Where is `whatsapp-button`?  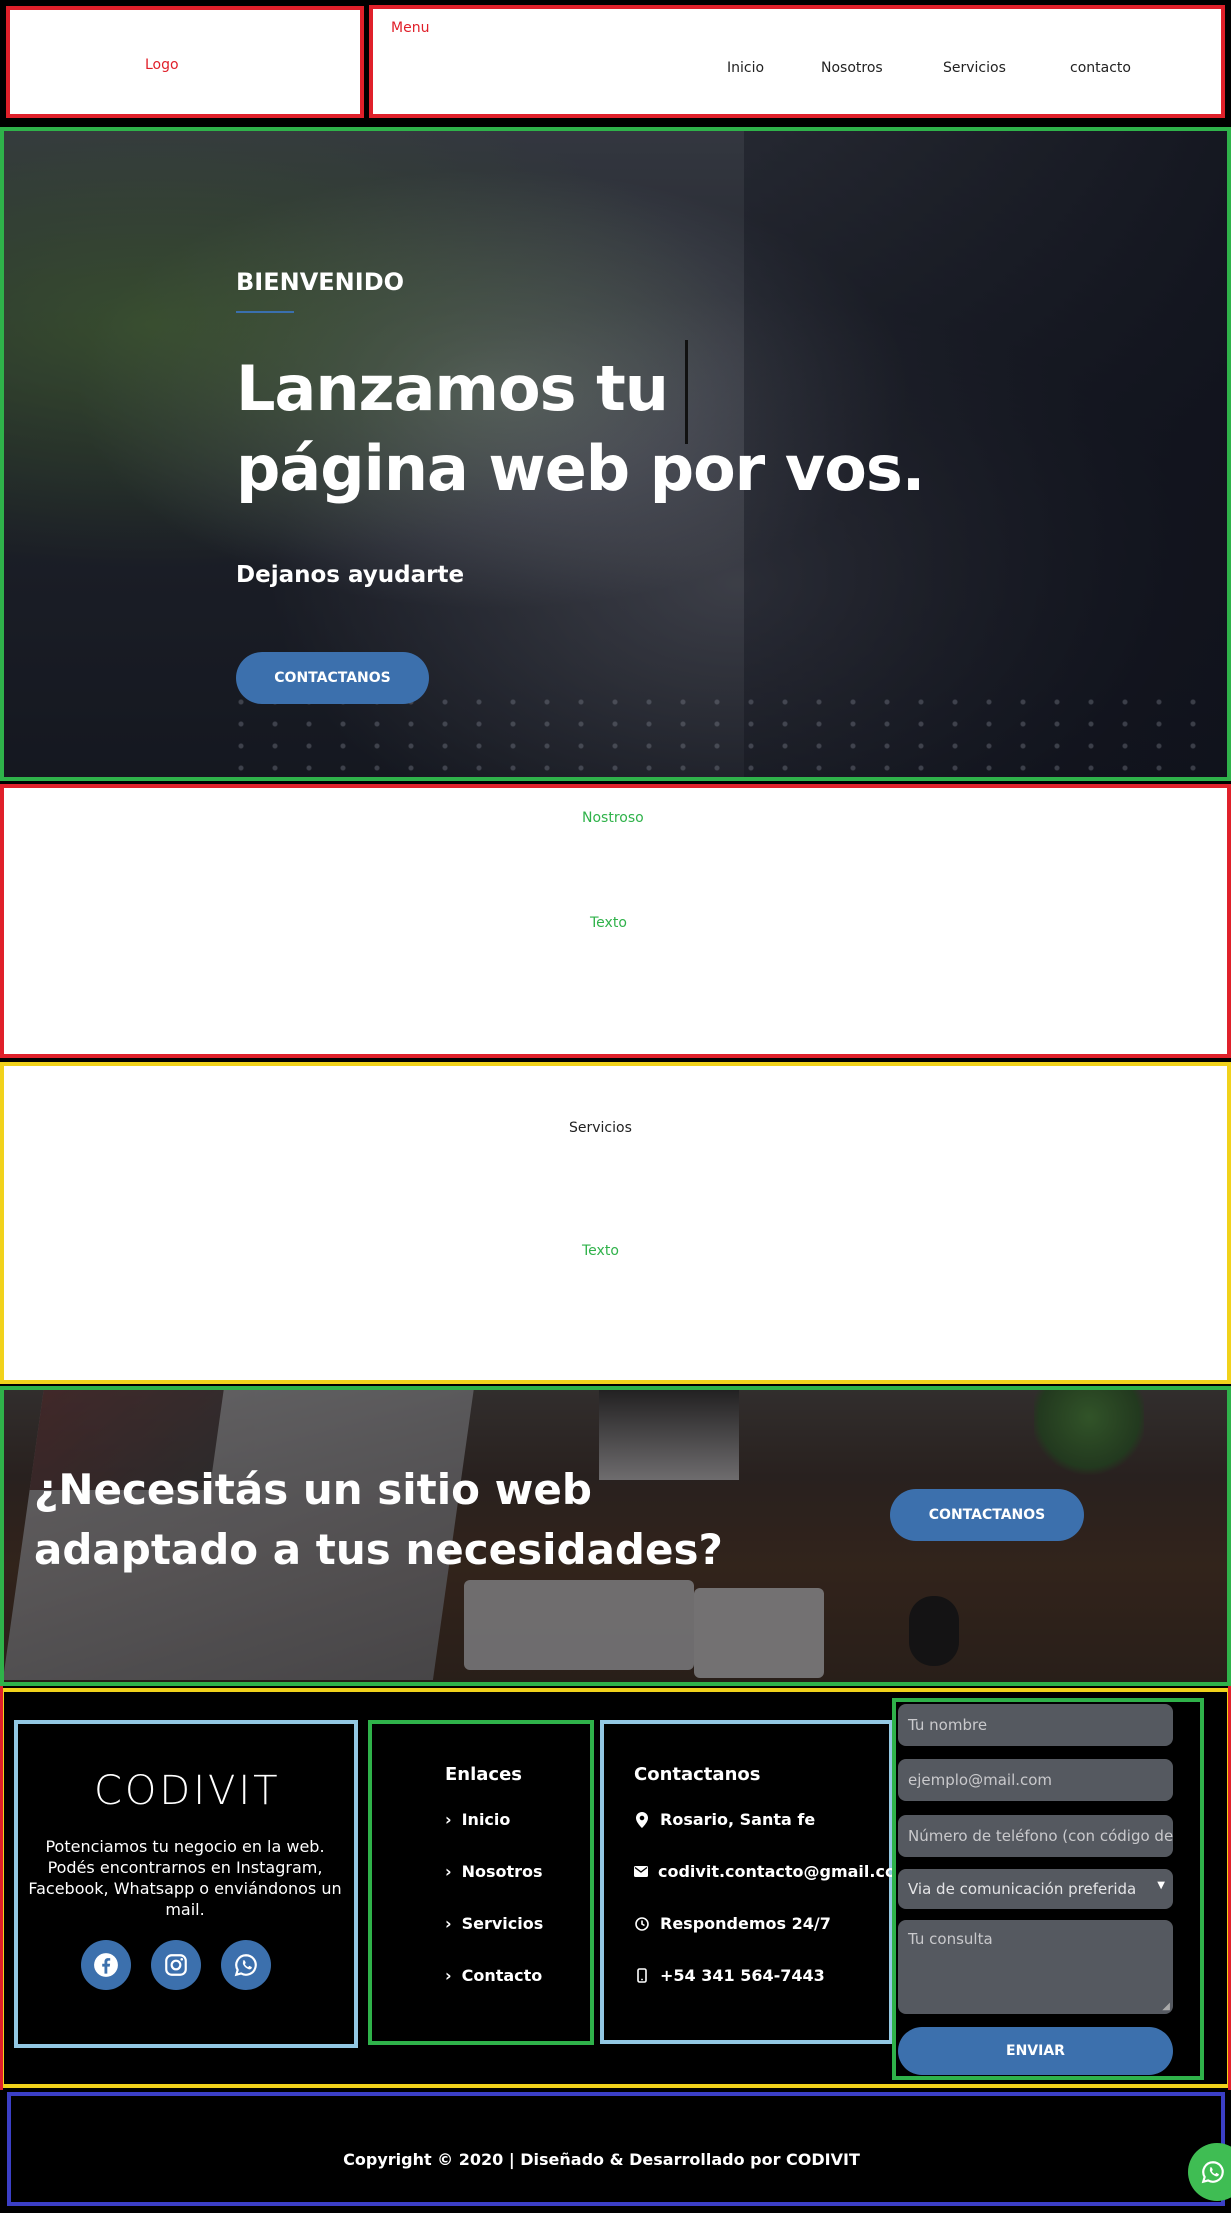
whatsapp-button is located at coordinates (246, 1965).